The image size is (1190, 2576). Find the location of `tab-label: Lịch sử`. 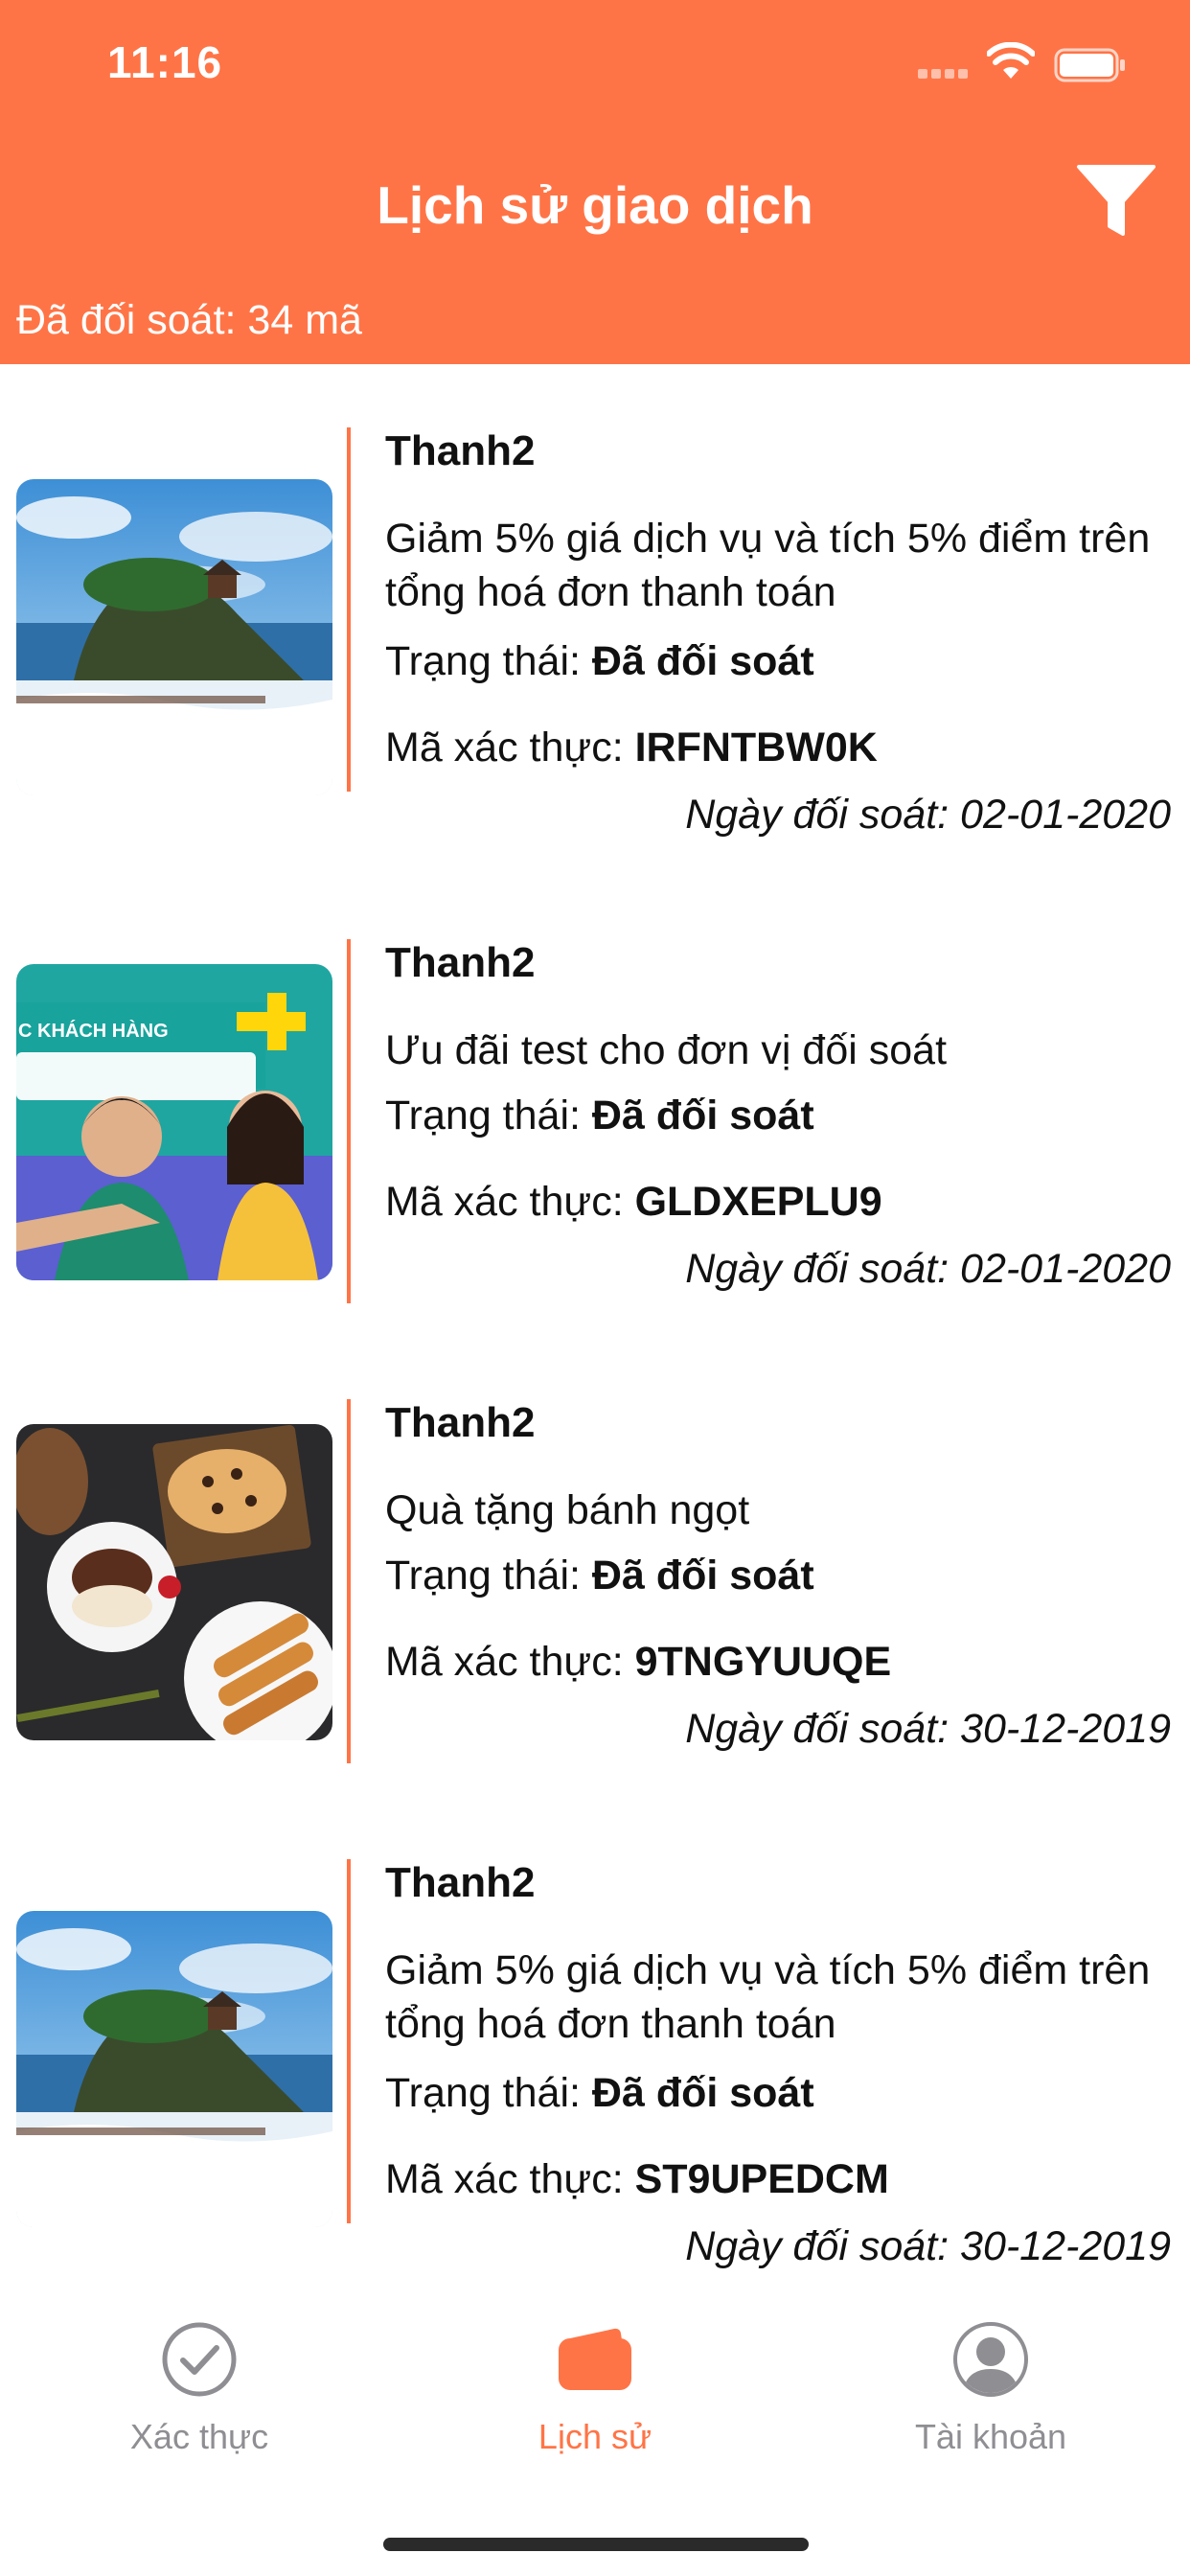

tab-label: Lịch sử is located at coordinates (595, 2436).